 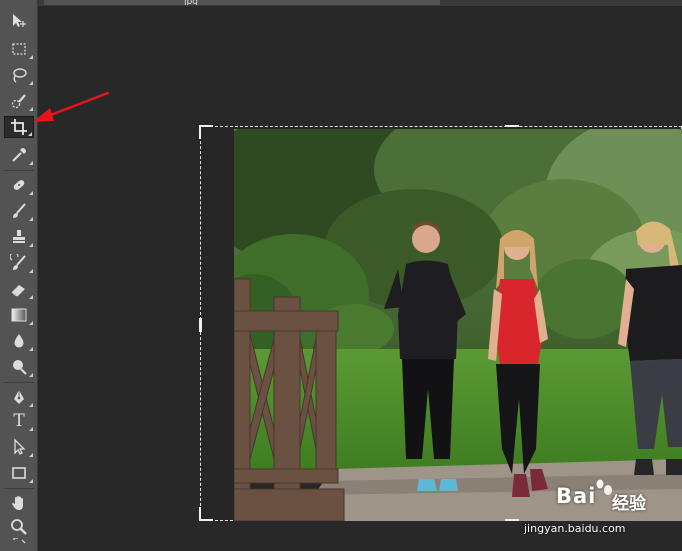 I want to click on baidu-watermark: Bai 经验 jingyan.baidu.com, so click(x=601, y=511).